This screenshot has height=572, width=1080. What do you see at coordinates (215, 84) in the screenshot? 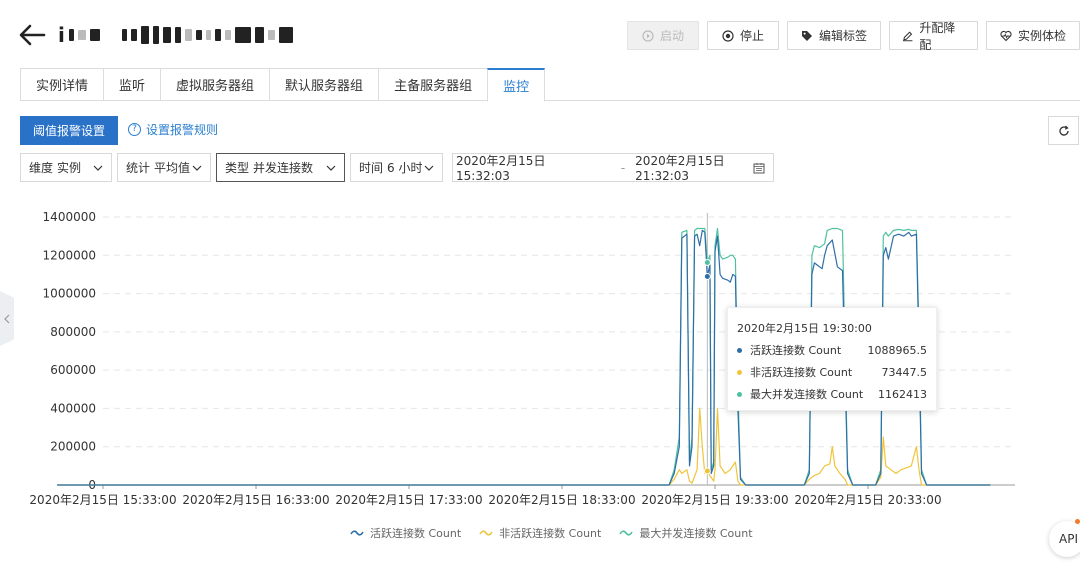
I see `tab-vserver-groups: 虚拟服务器组` at bounding box center [215, 84].